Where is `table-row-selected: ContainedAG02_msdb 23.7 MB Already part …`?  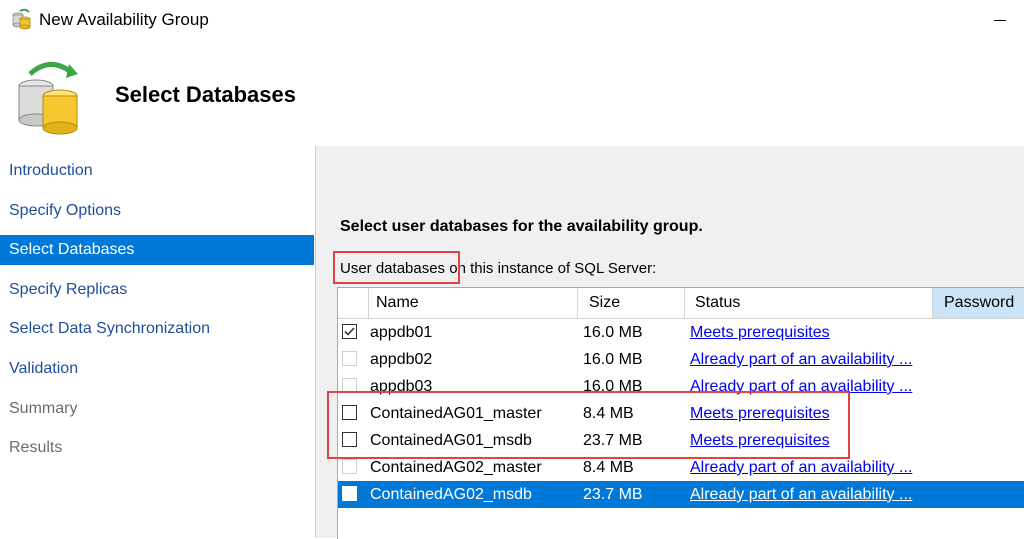
table-row-selected: ContainedAG02_msdb 23.7 MB Already part … is located at coordinates (681, 494).